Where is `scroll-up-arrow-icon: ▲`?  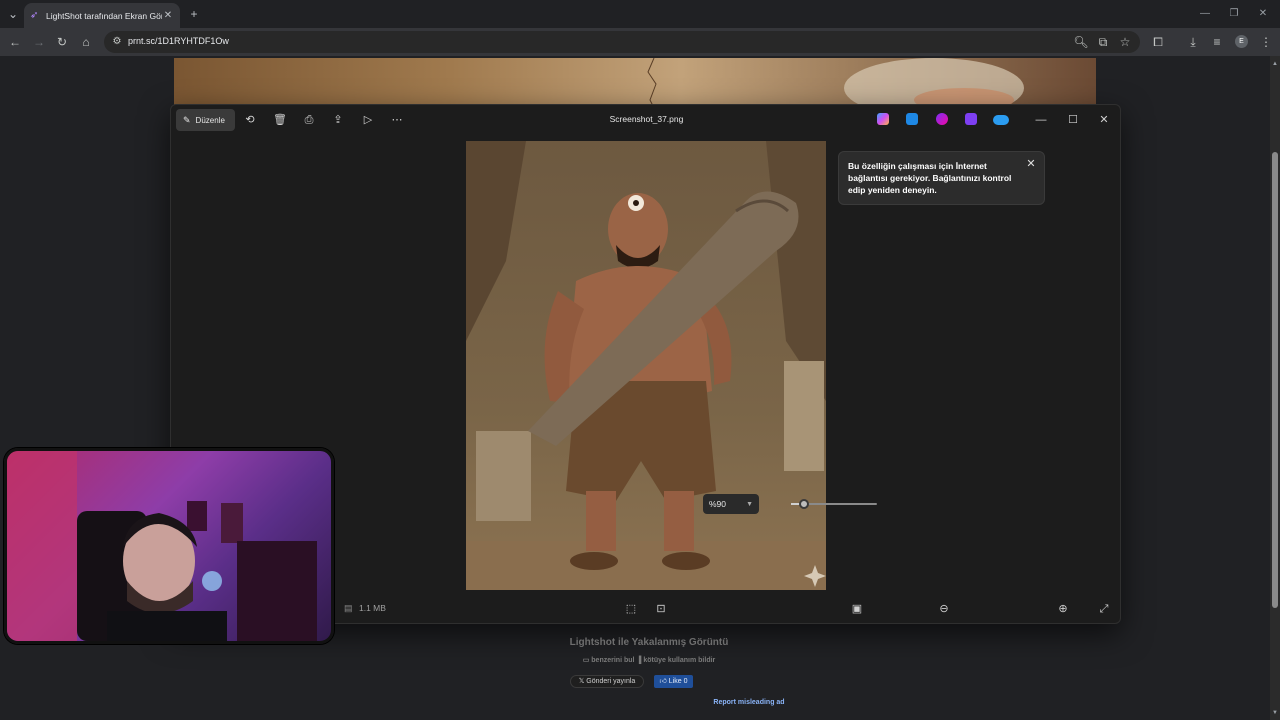
scroll-up-arrow-icon: ▲ is located at coordinates (1275, 64).